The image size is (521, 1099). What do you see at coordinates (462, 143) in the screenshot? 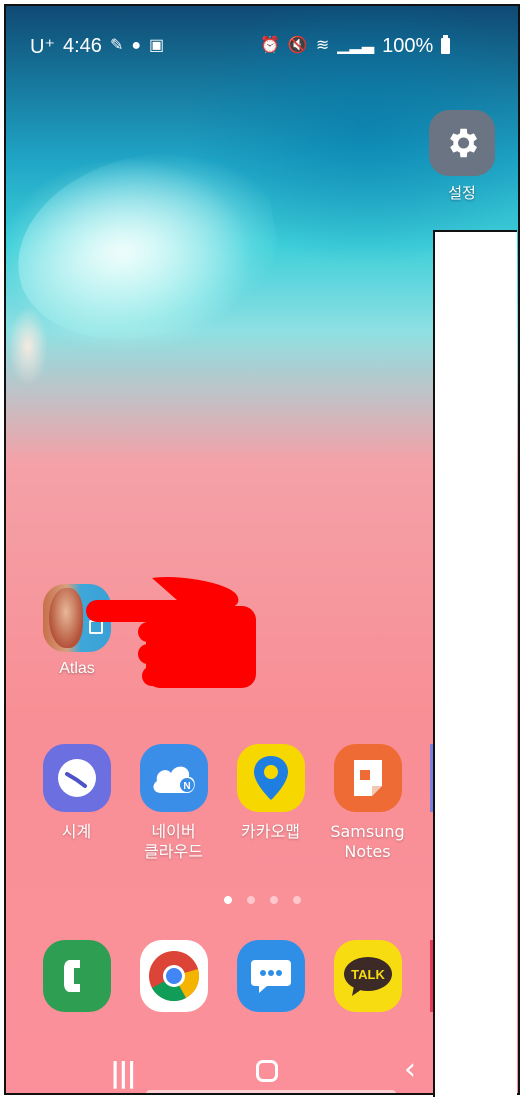
I see `gear-icon` at bounding box center [462, 143].